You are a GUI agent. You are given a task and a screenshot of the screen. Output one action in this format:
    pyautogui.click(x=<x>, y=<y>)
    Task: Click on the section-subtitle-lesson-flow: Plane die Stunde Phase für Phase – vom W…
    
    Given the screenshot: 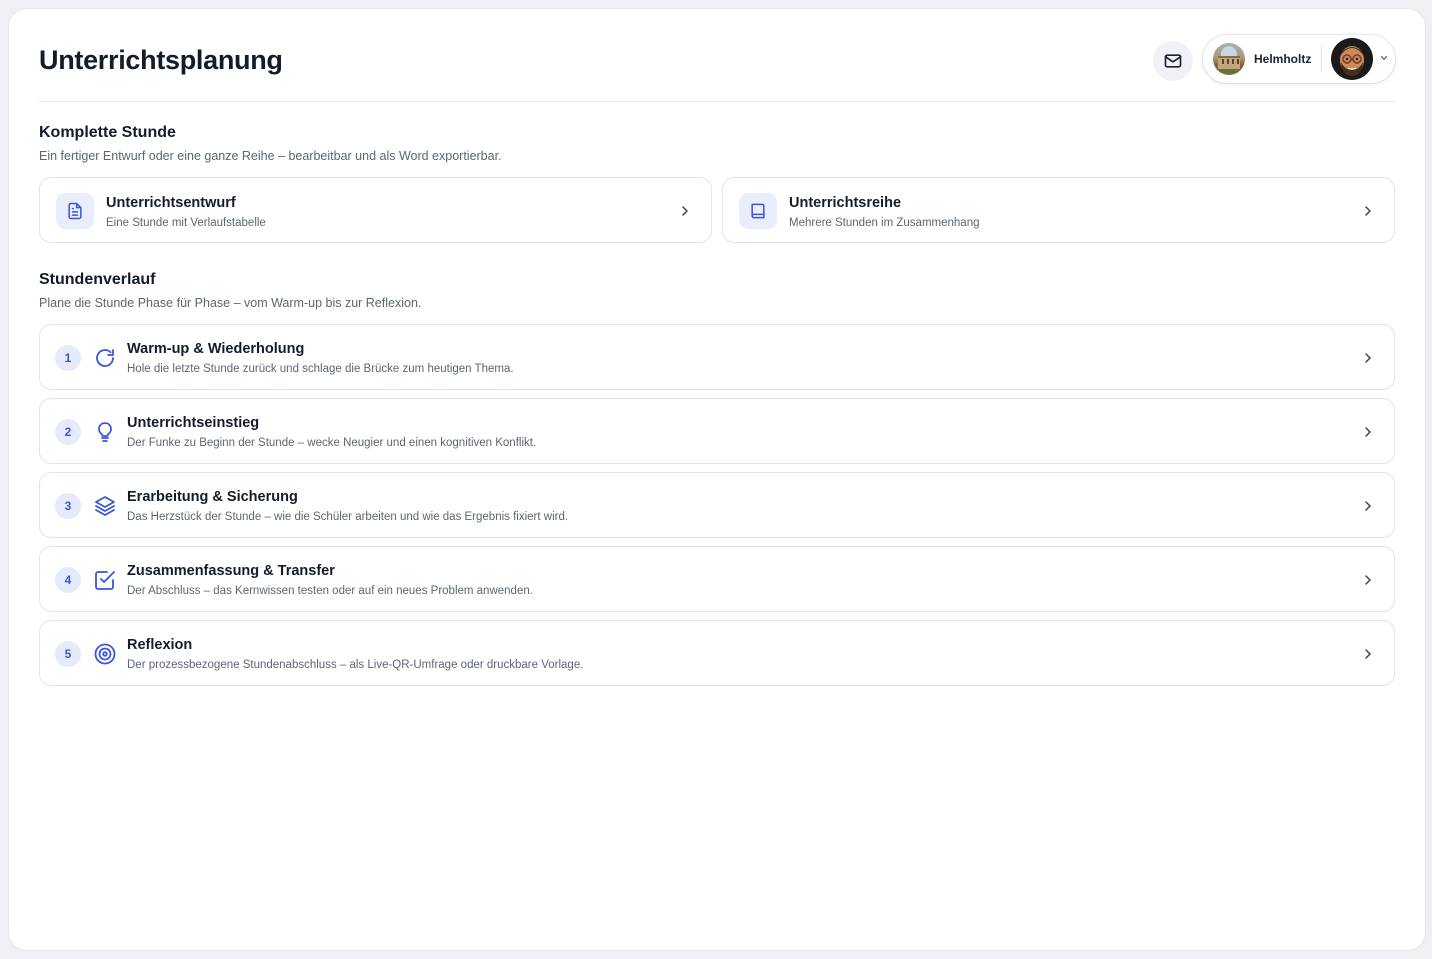 What is the action you would take?
    pyautogui.click(x=230, y=303)
    